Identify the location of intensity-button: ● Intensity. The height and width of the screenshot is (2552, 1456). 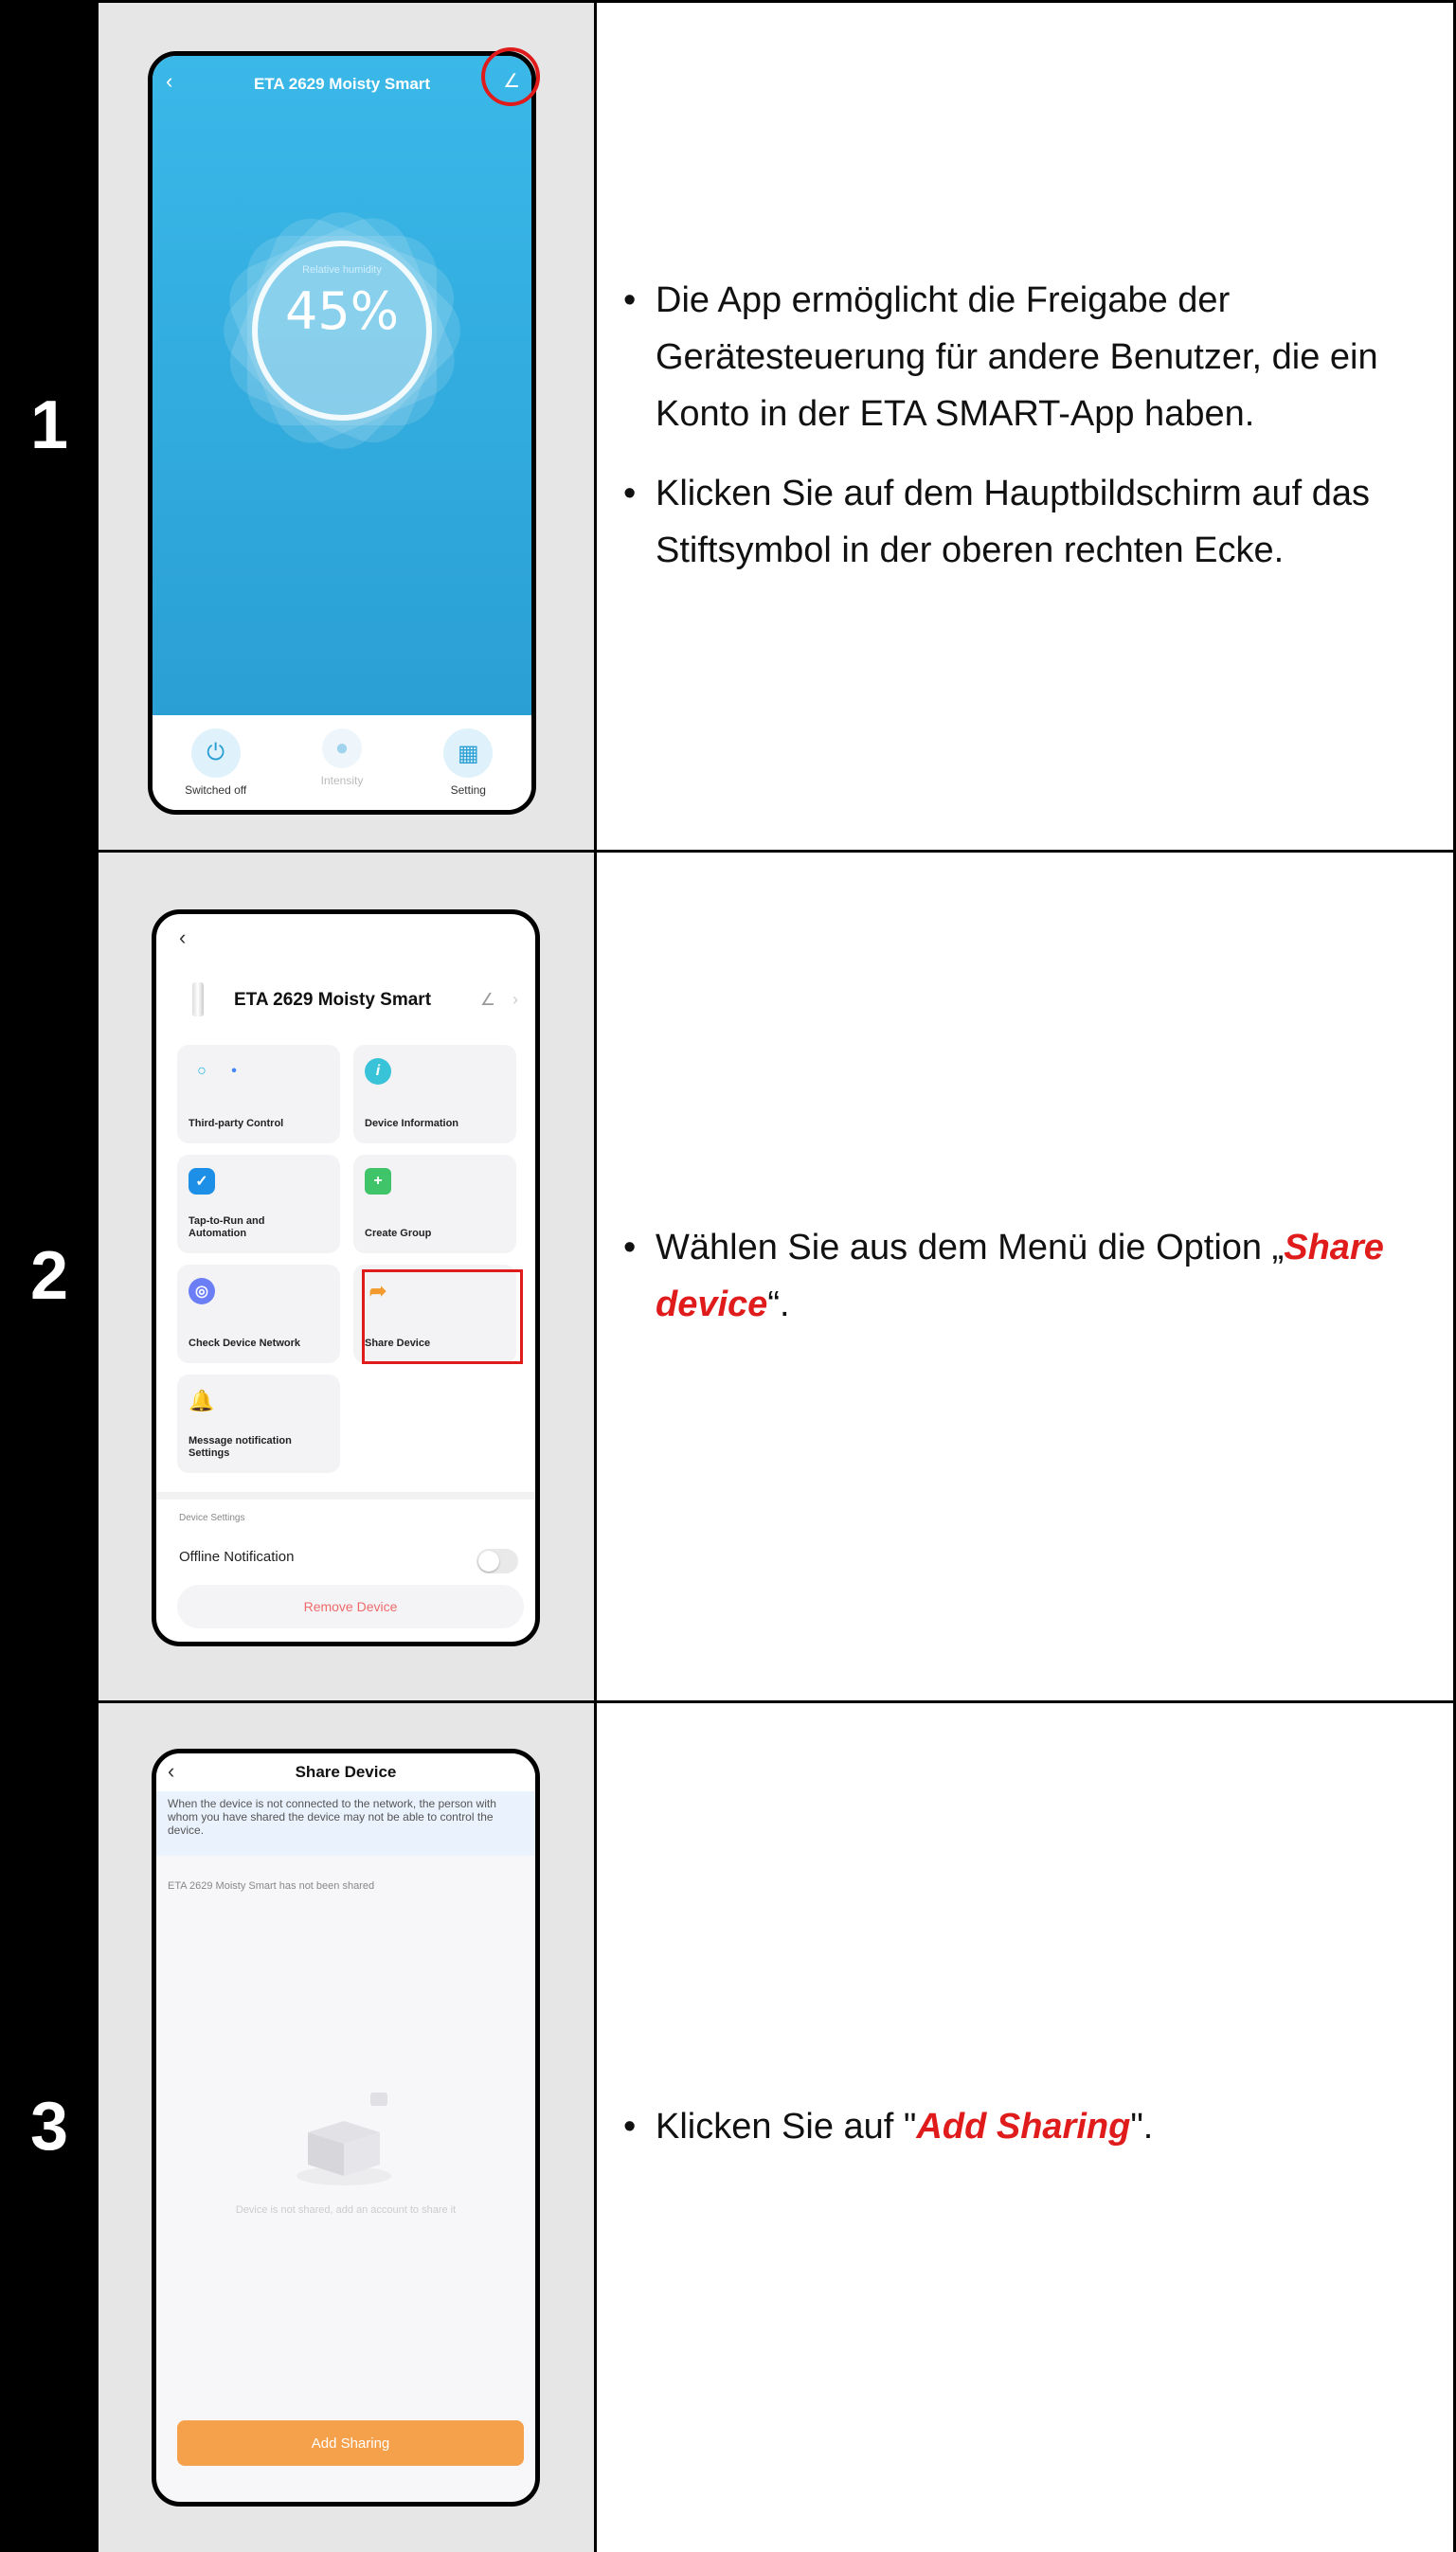
(342, 763).